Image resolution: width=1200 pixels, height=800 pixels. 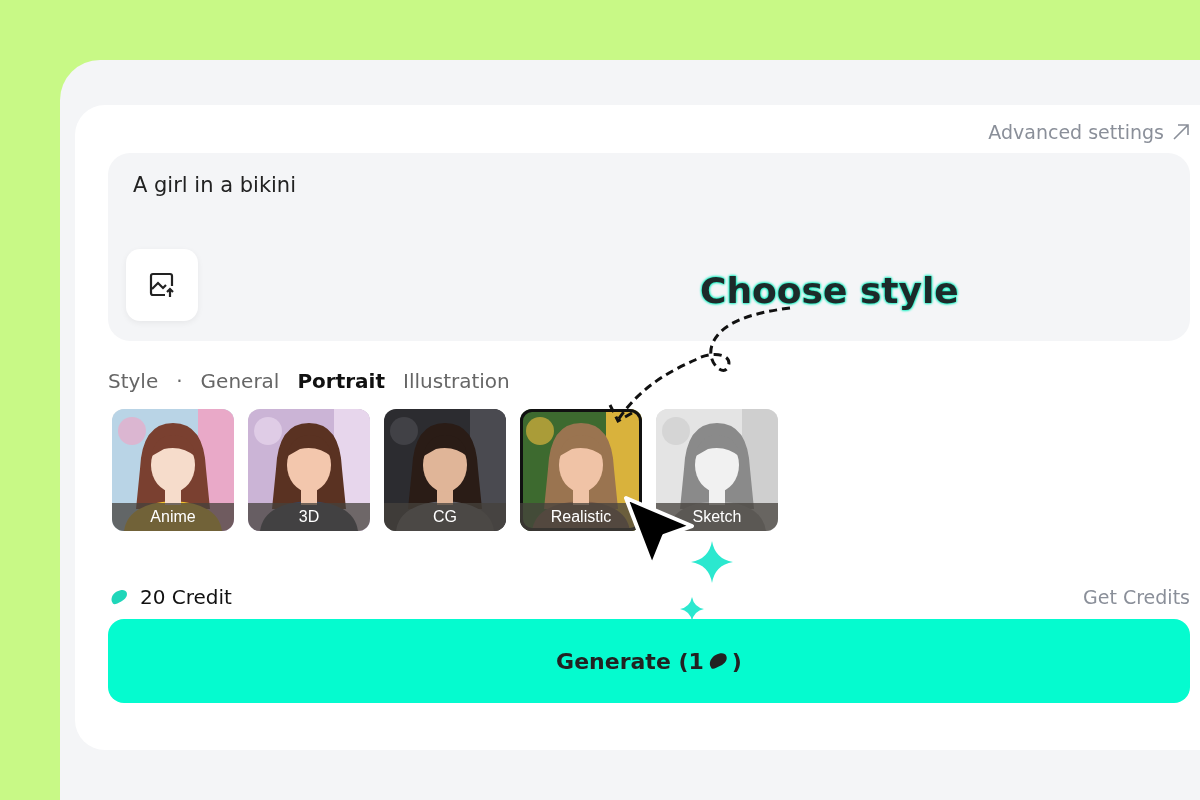 I want to click on style-tab: Portrait, so click(x=341, y=381).